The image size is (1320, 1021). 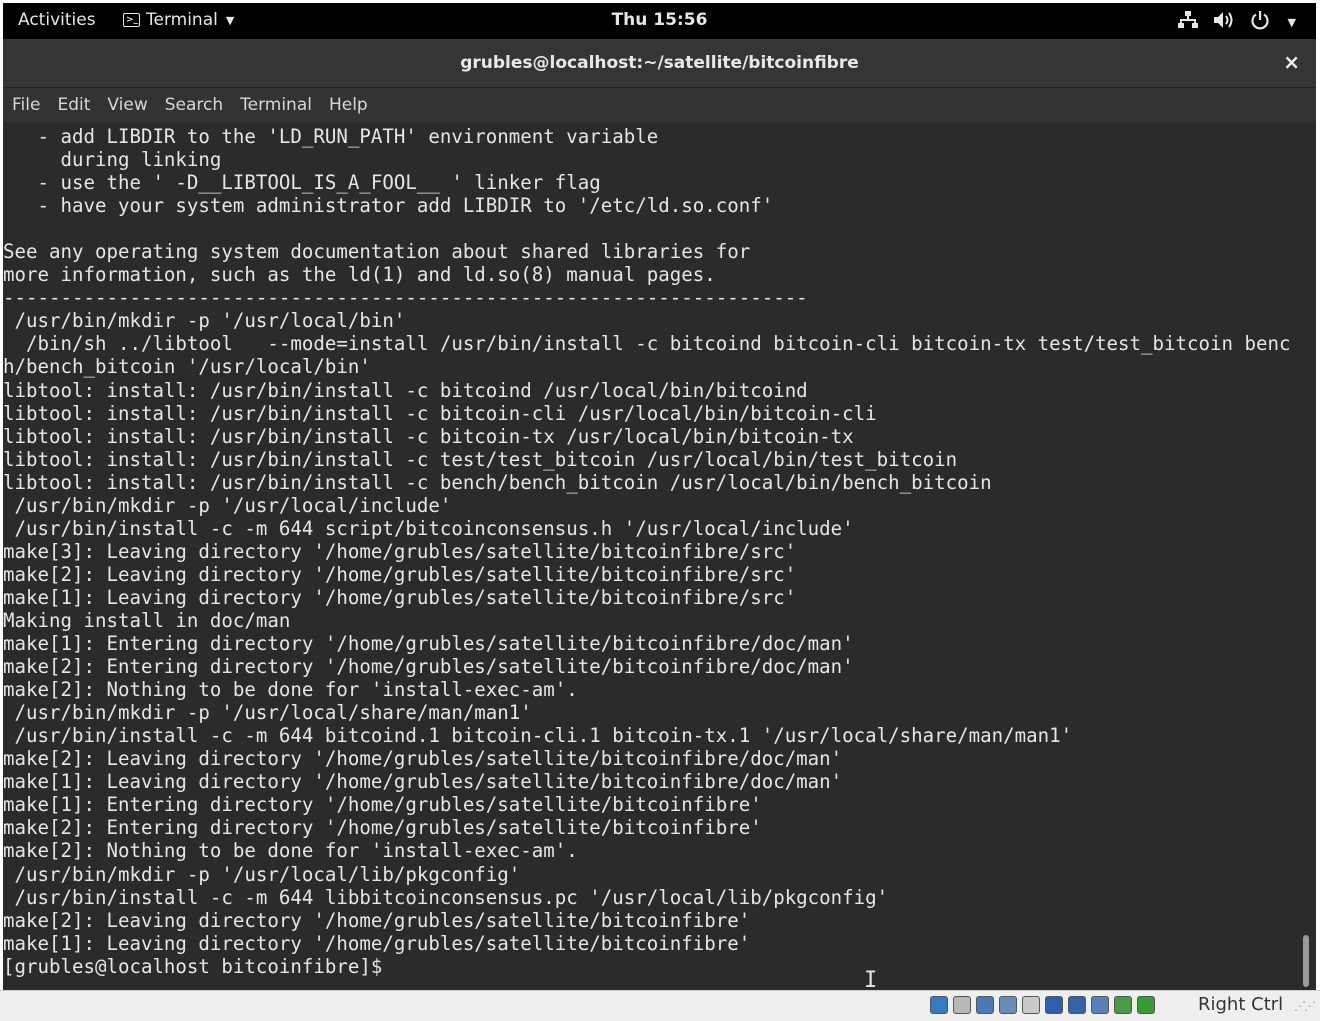 I want to click on text-cursor-icon: I, so click(x=871, y=979).